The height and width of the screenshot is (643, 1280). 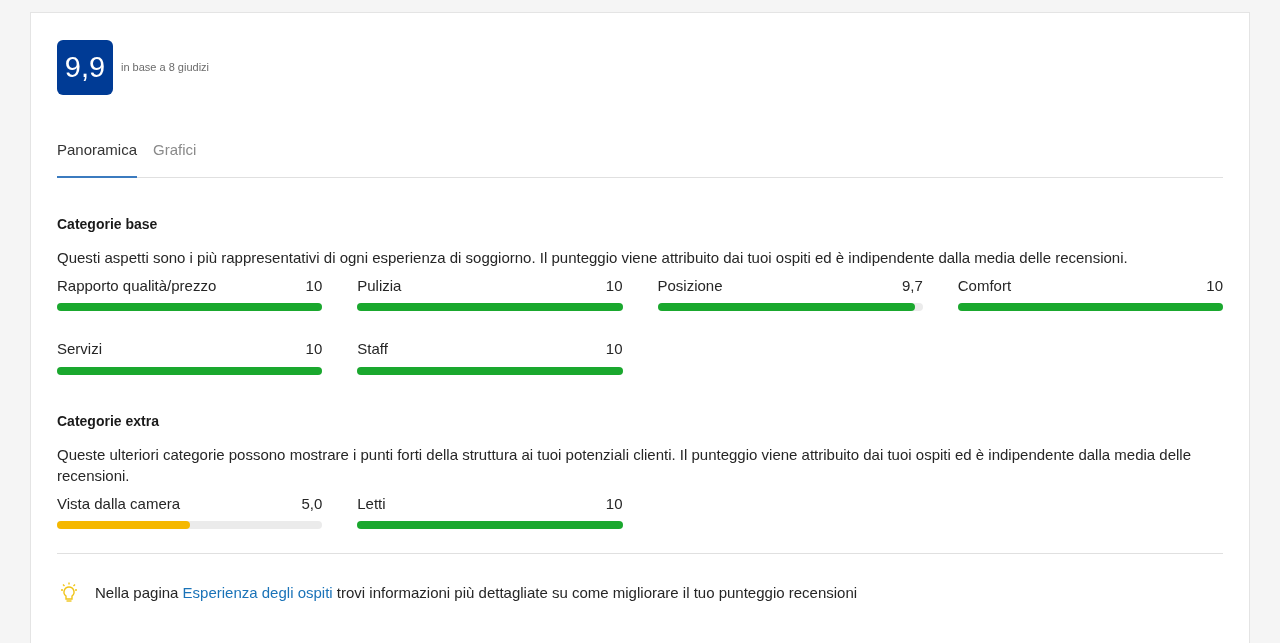 I want to click on guest-experience-link: Esperienza degli ospiti, so click(x=257, y=592).